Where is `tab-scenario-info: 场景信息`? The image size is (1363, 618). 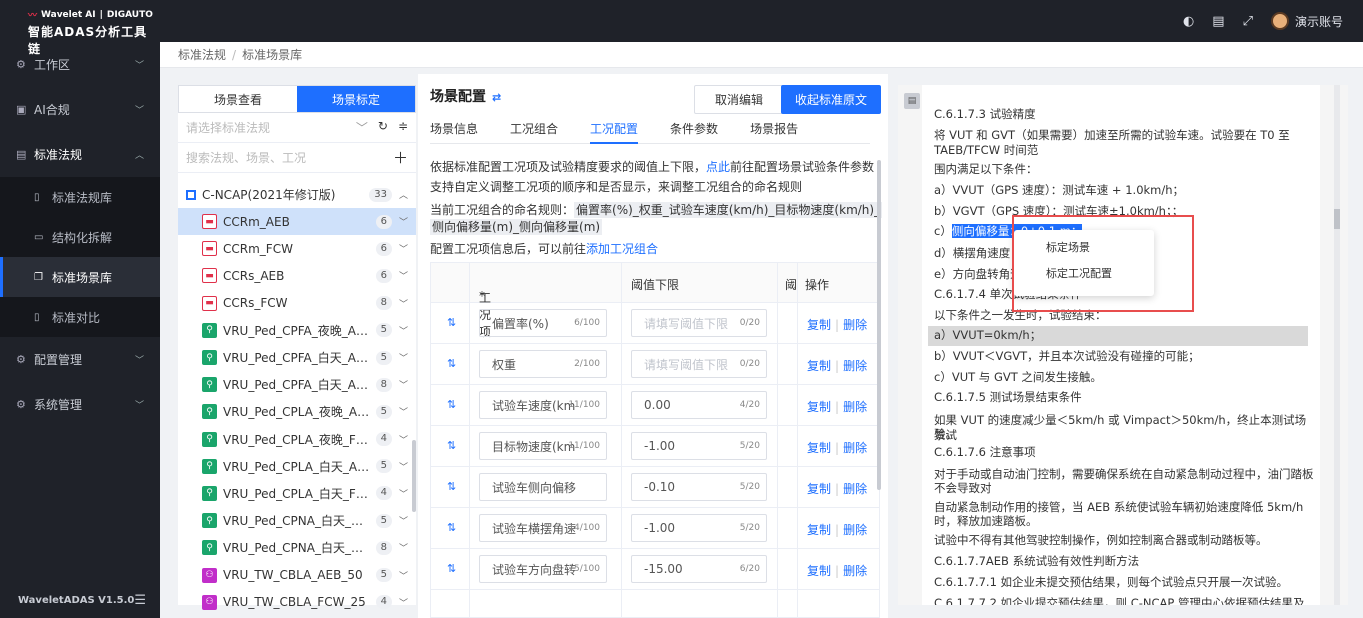
tab-scenario-info: 场景信息 is located at coordinates (454, 131).